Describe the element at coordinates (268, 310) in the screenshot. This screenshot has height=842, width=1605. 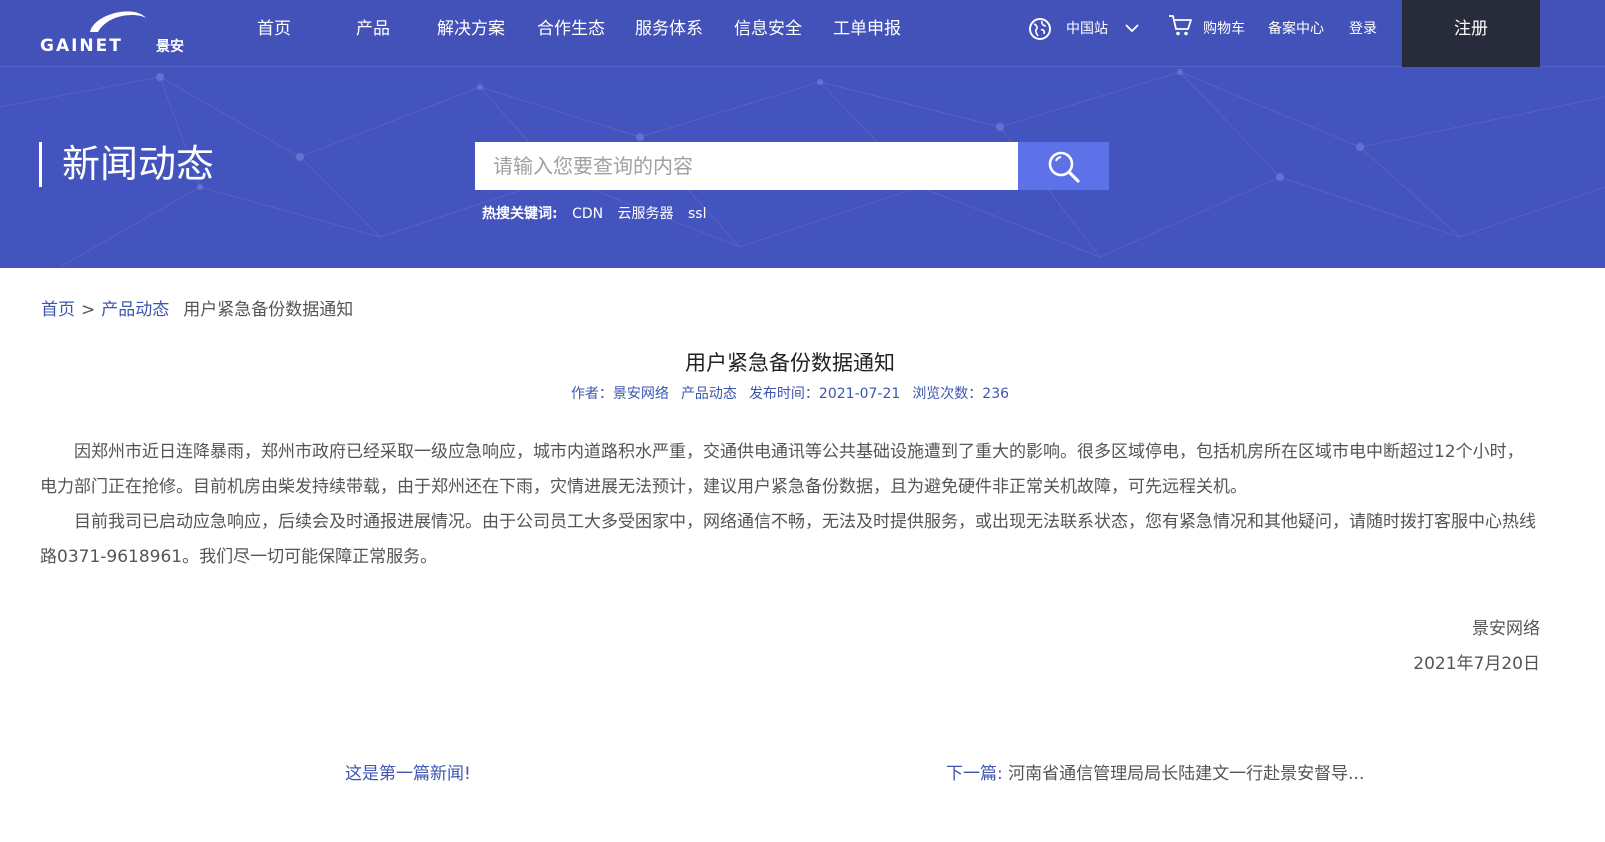
I see `breadcrumb-current: 用户紧急备份数据通知` at that location.